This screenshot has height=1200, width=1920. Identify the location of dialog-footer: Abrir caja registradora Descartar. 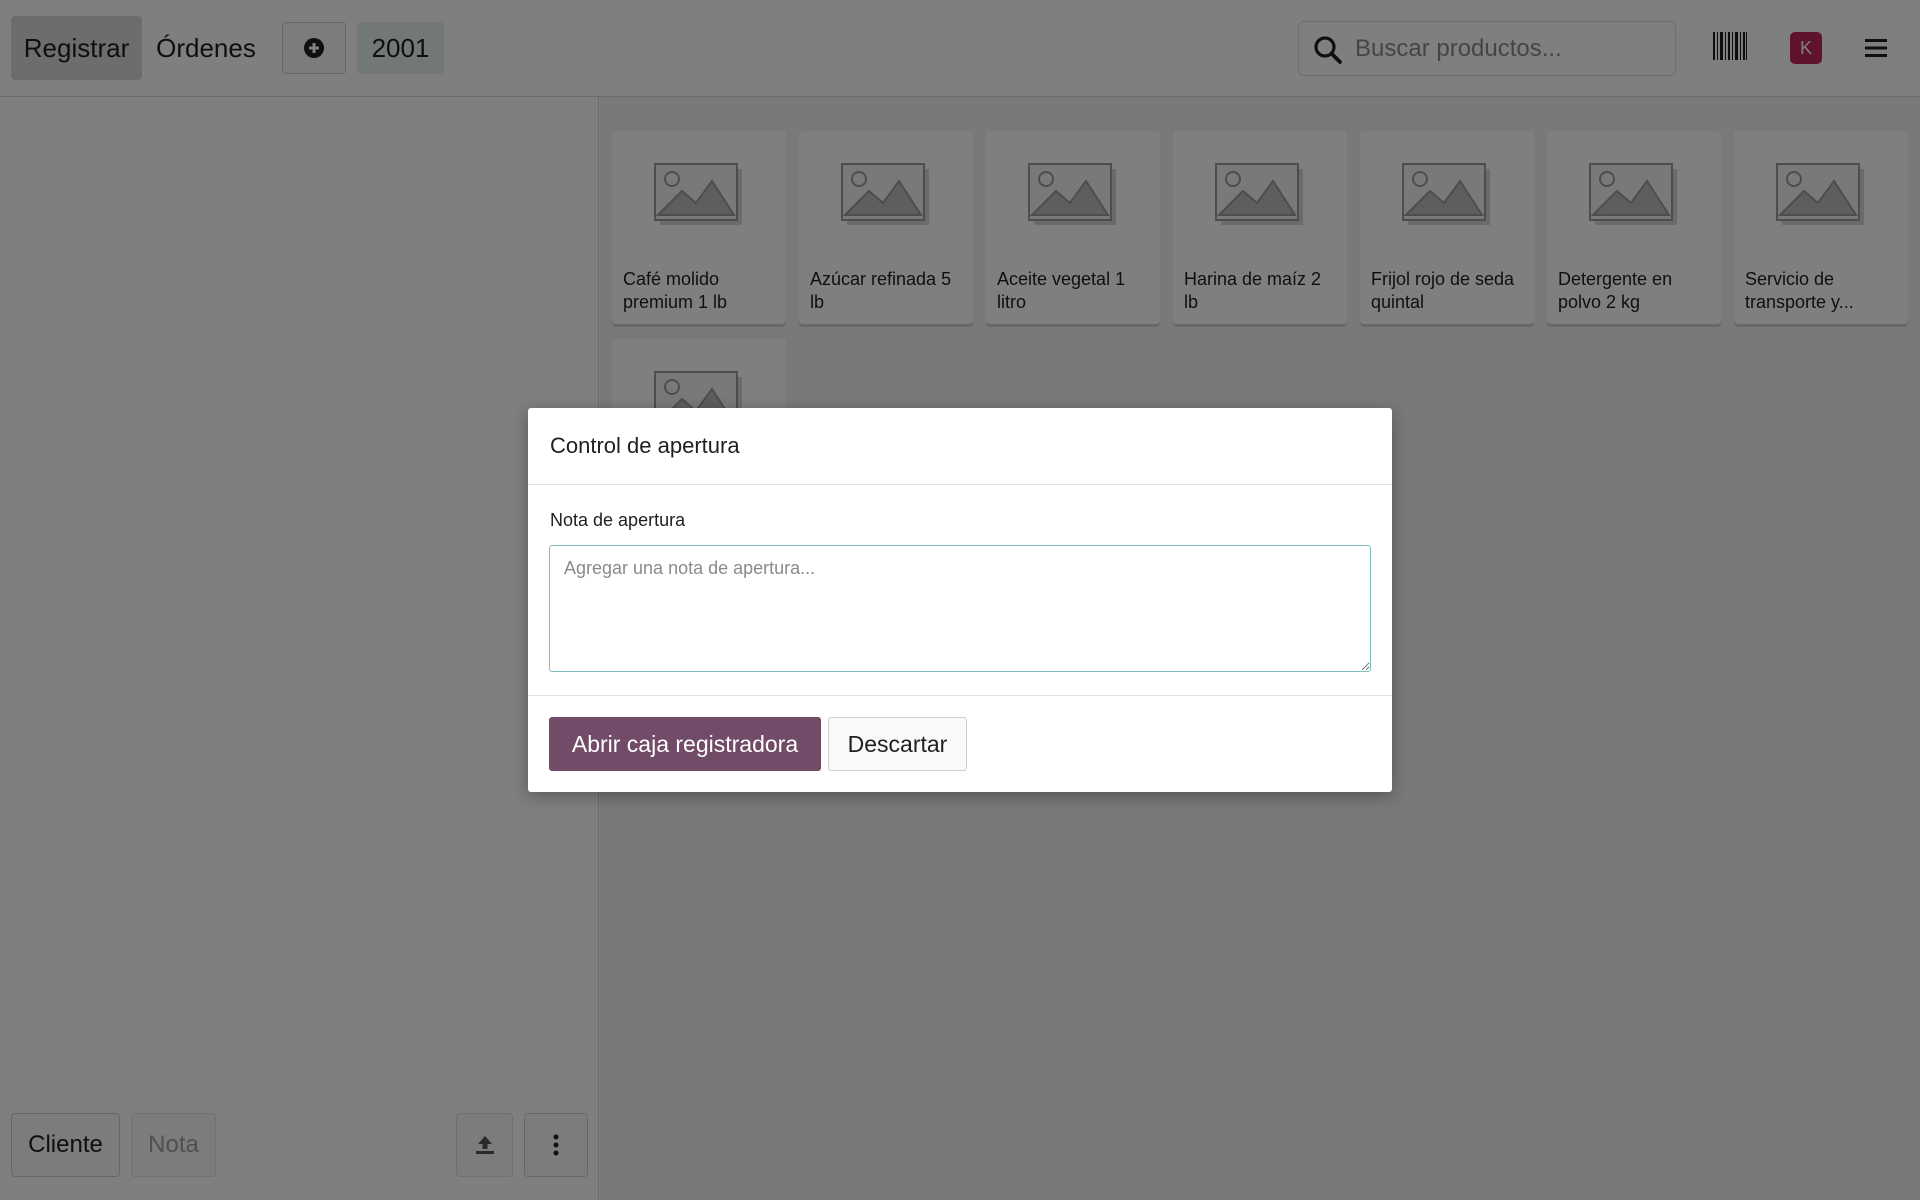
(960, 743).